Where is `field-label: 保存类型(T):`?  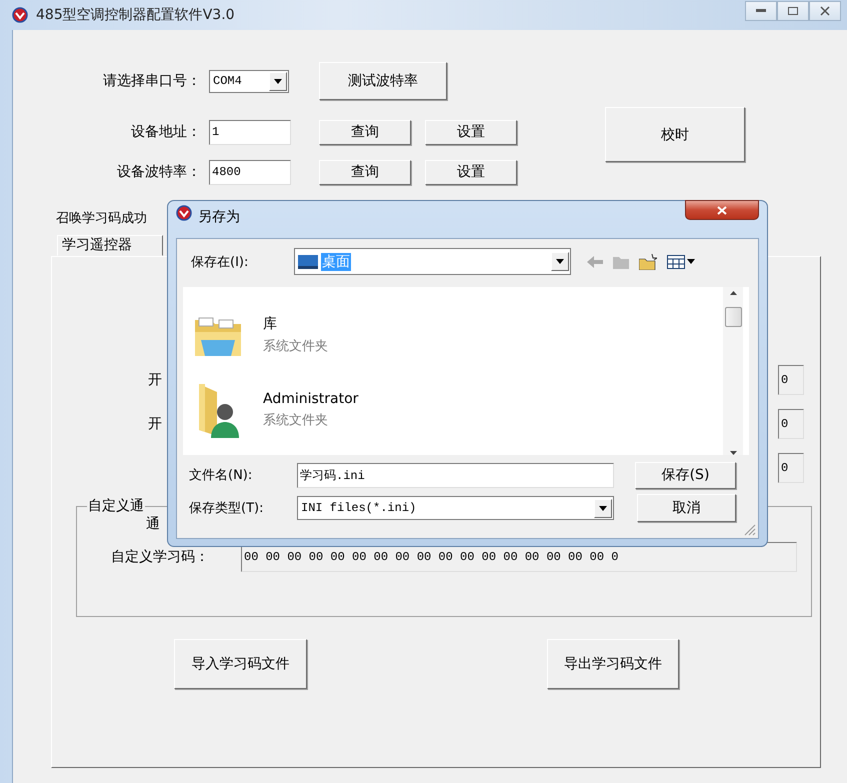
field-label: 保存类型(T): is located at coordinates (226, 508).